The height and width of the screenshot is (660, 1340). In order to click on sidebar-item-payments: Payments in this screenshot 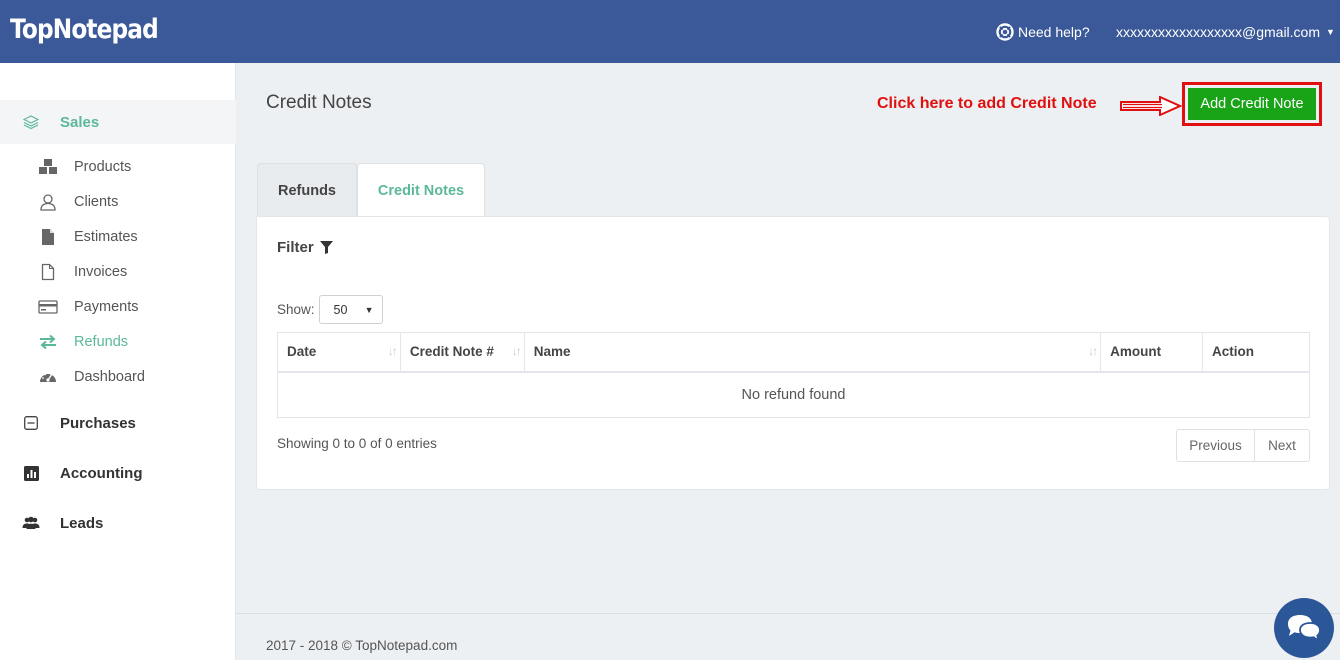, I will do `click(88, 307)`.